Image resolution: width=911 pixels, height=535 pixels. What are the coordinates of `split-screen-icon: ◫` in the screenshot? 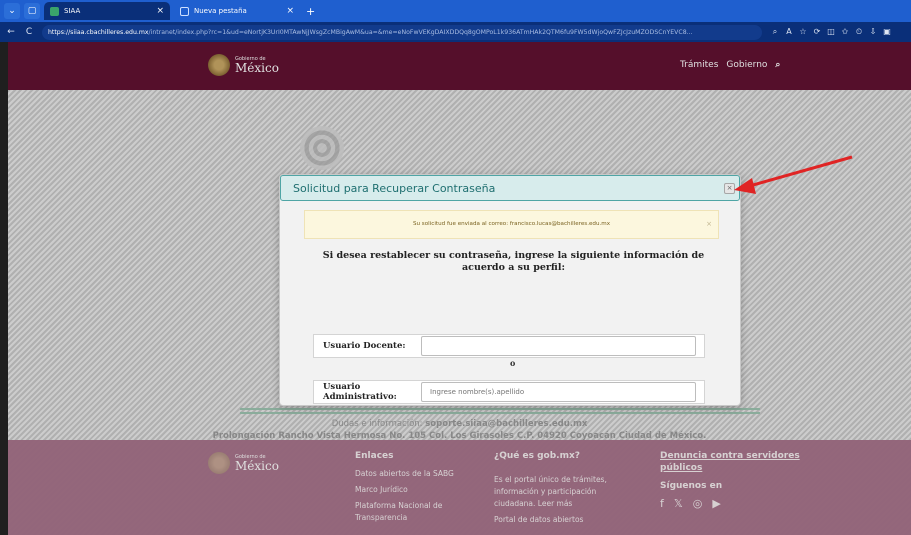 It's located at (831, 32).